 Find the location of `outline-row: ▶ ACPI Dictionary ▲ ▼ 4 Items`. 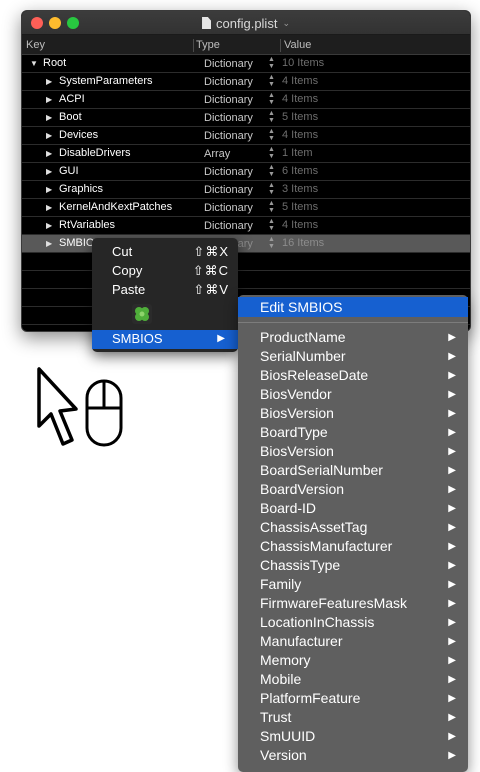

outline-row: ▶ ACPI Dictionary ▲ ▼ 4 Items is located at coordinates (246, 100).